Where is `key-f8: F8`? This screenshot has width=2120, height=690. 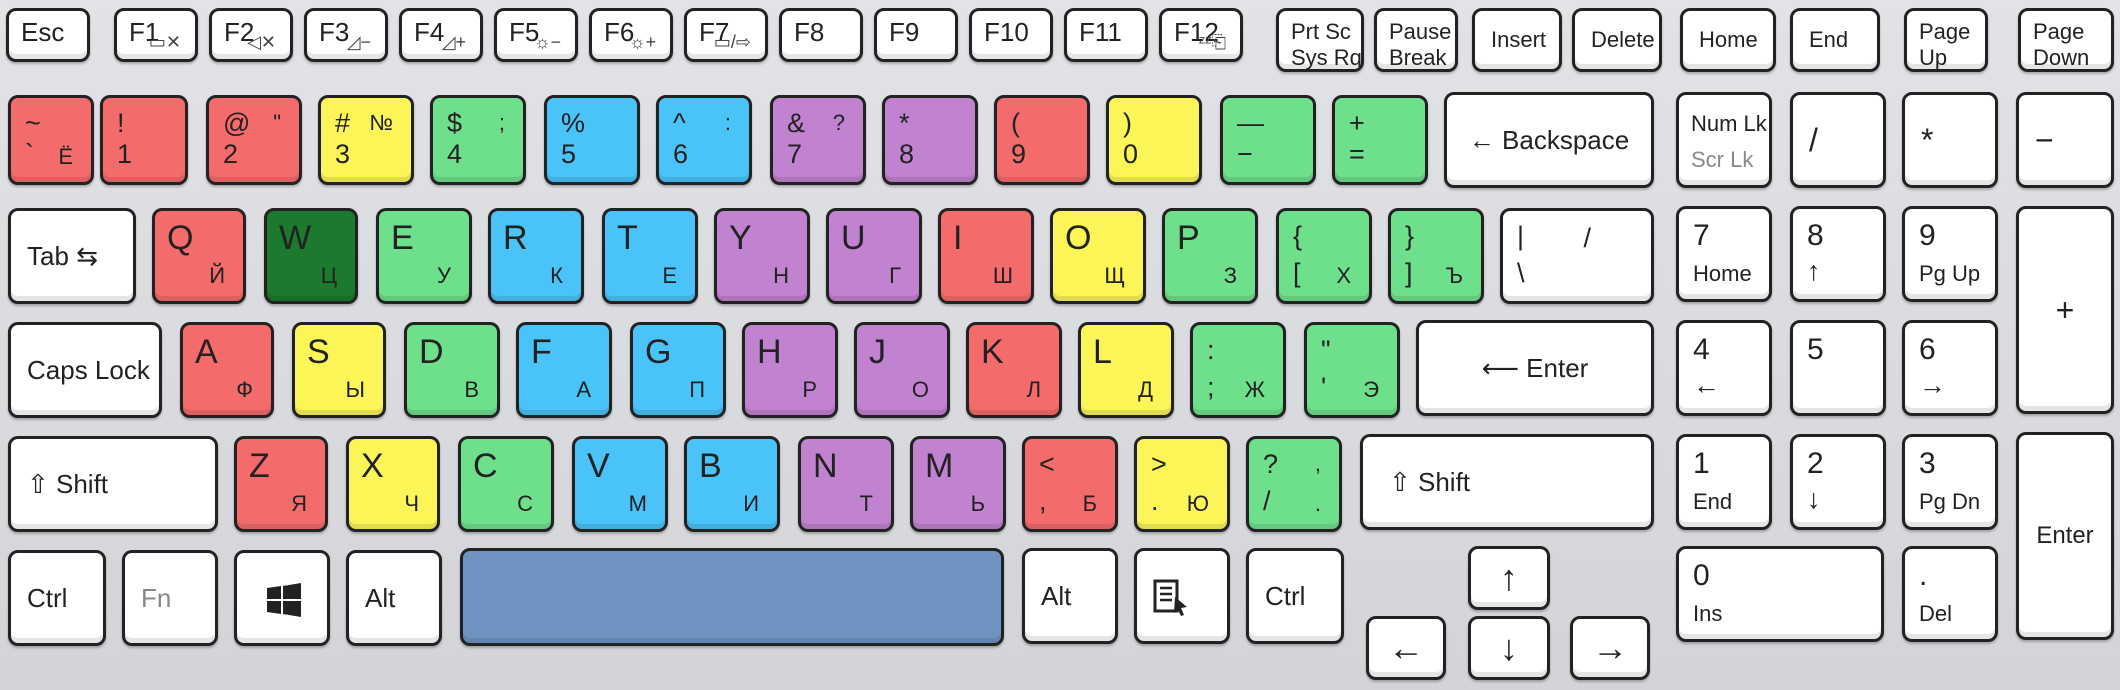
key-f8: F8 is located at coordinates (821, 35).